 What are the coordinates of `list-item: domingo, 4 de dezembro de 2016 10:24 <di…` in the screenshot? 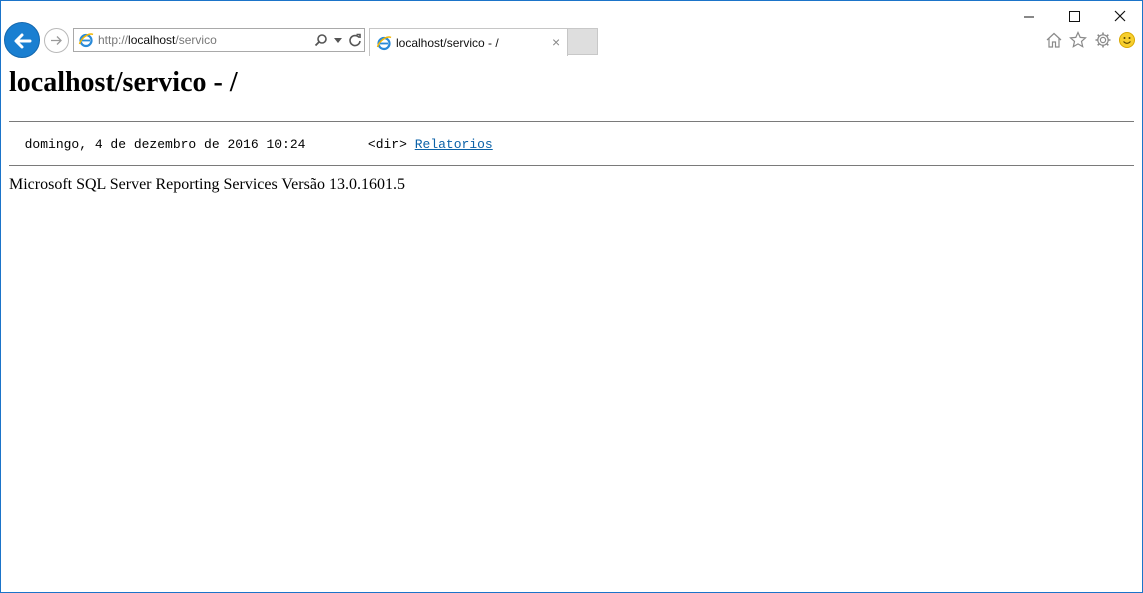 It's located at (251, 144).